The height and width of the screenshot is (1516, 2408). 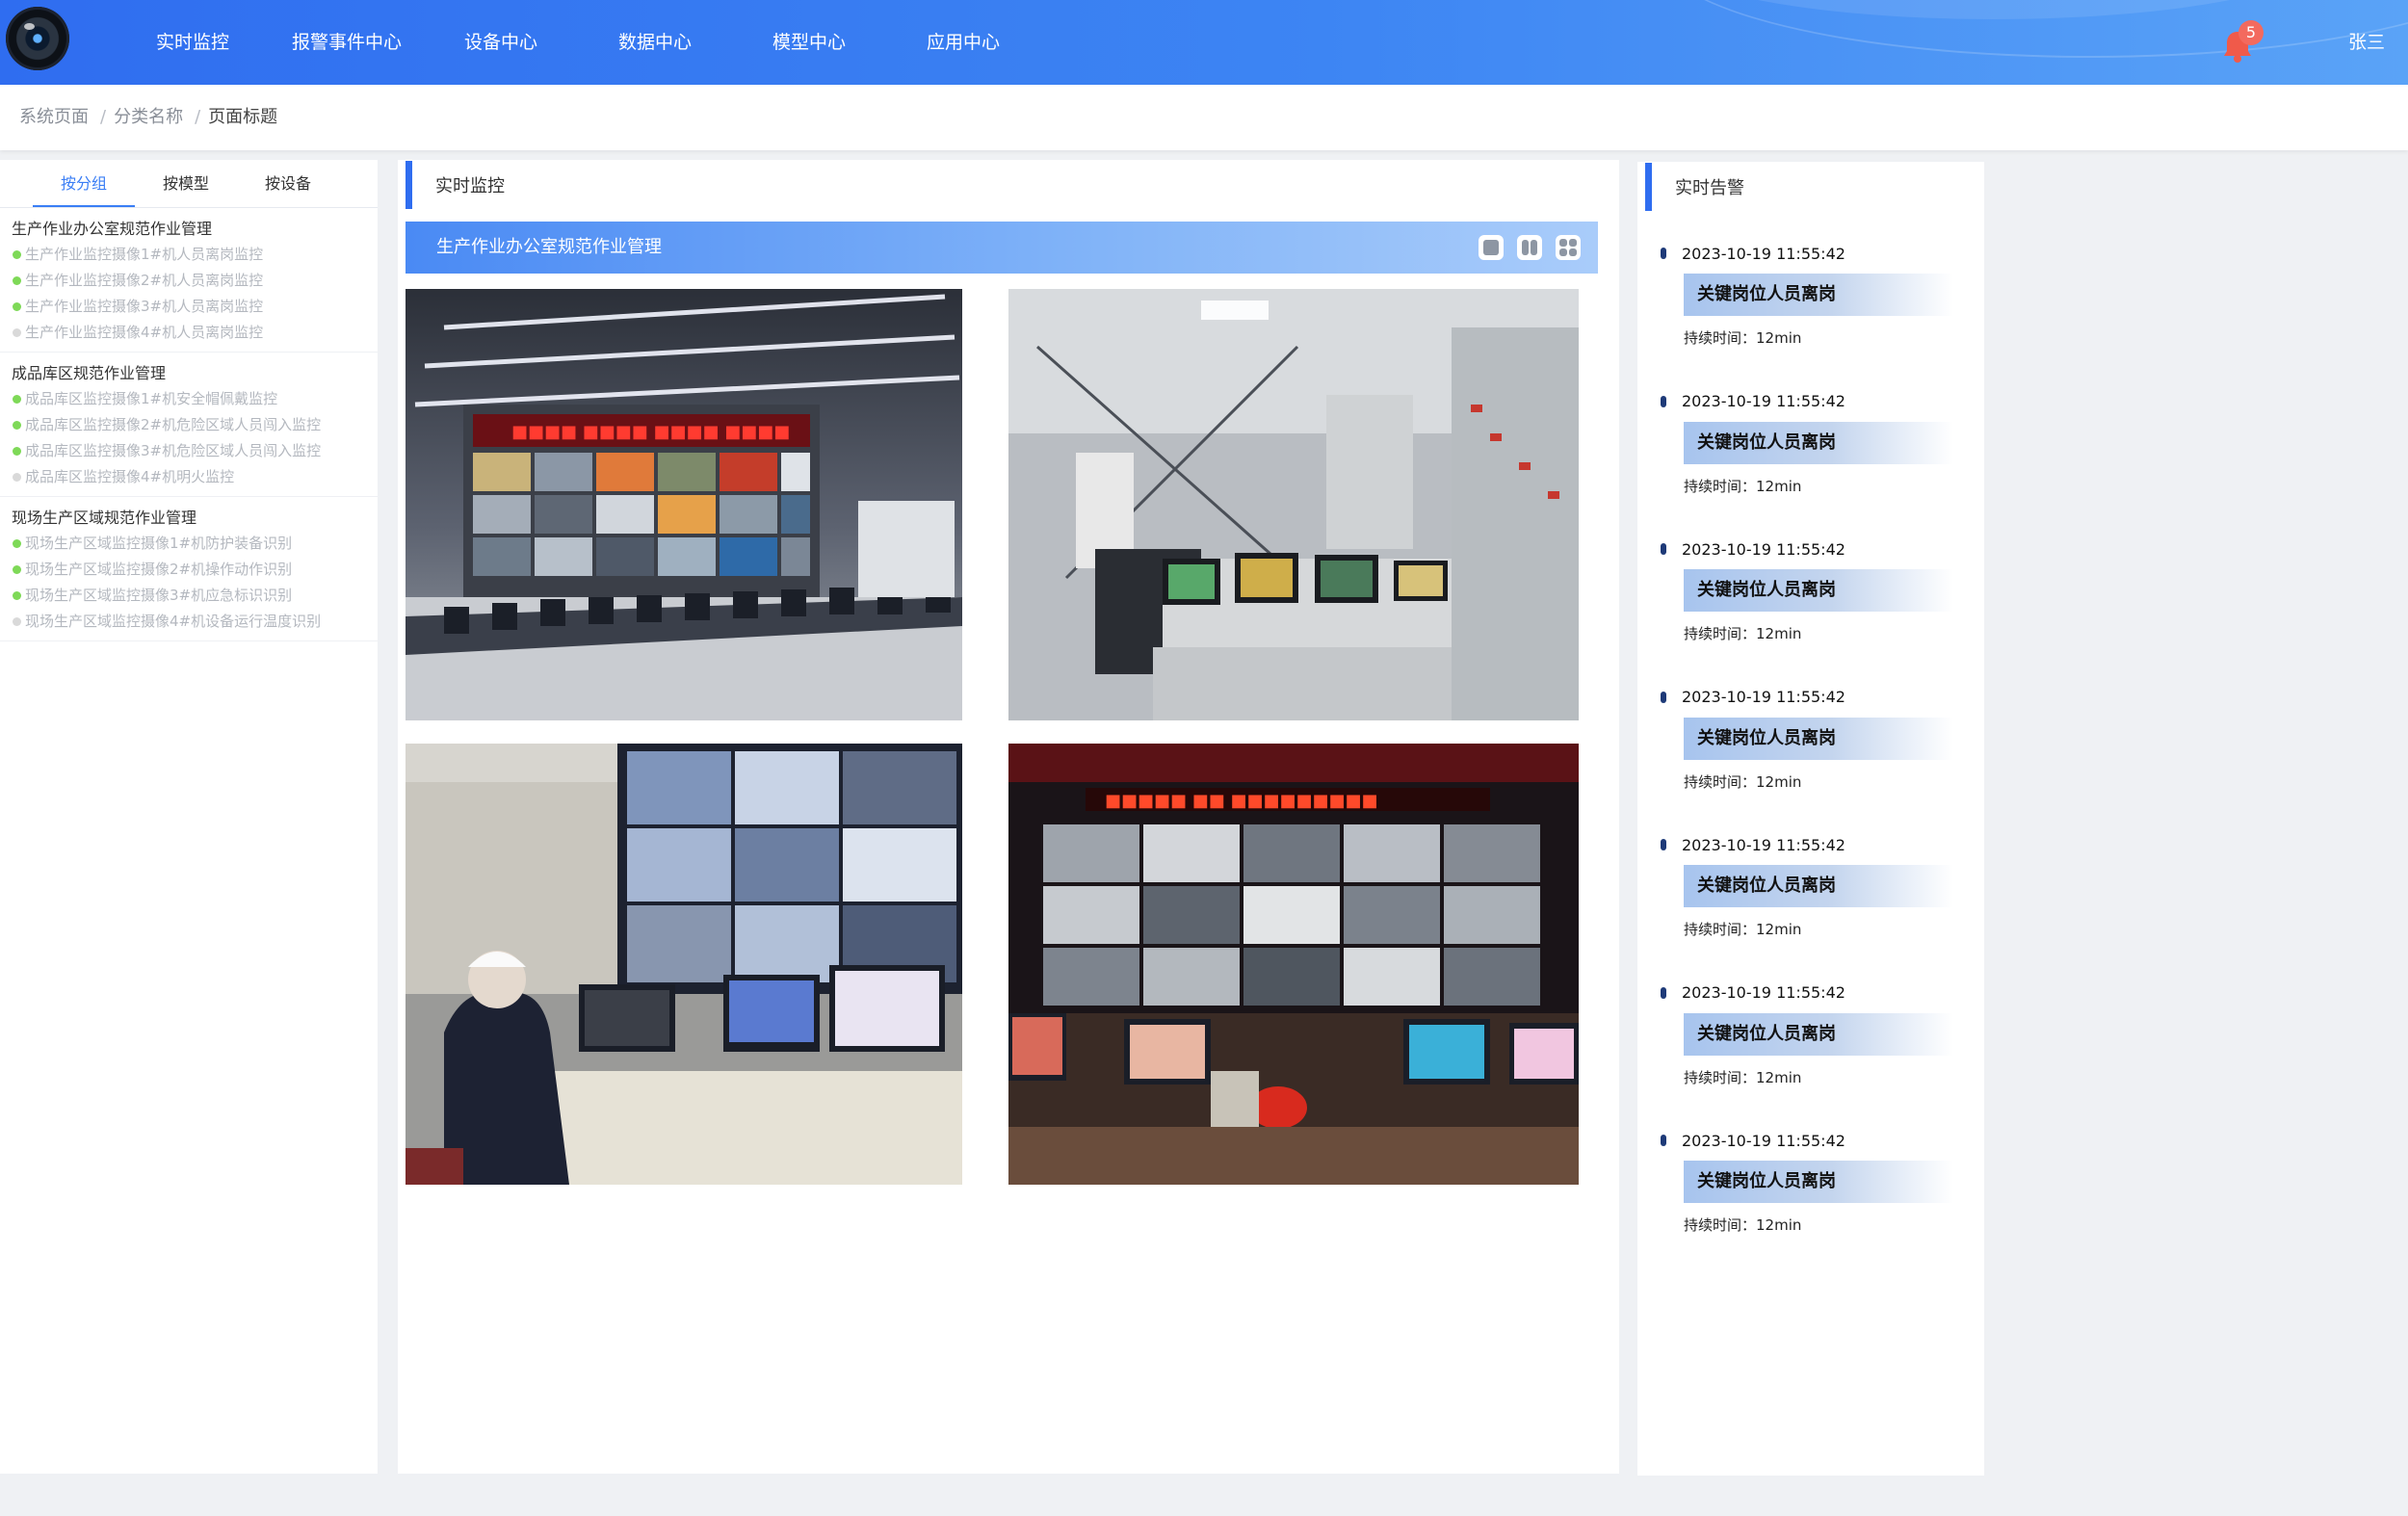 I want to click on camera-list-item: 成品库区监控摄像2#机危险区域人员闯入监控, so click(x=189, y=425).